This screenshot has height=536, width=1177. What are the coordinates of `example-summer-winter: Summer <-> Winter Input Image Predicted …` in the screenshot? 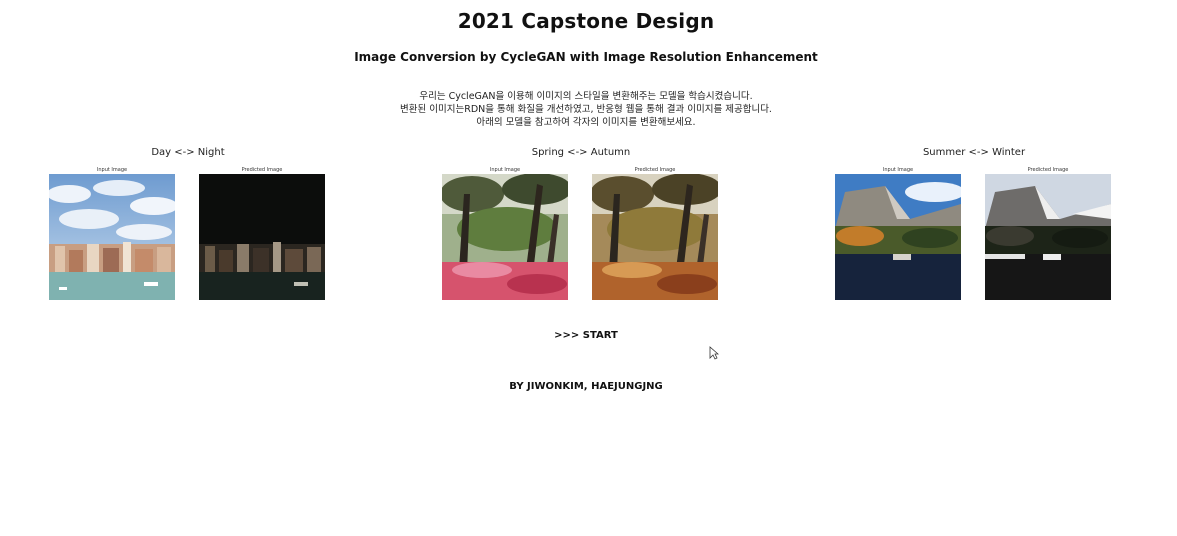 It's located at (974, 223).